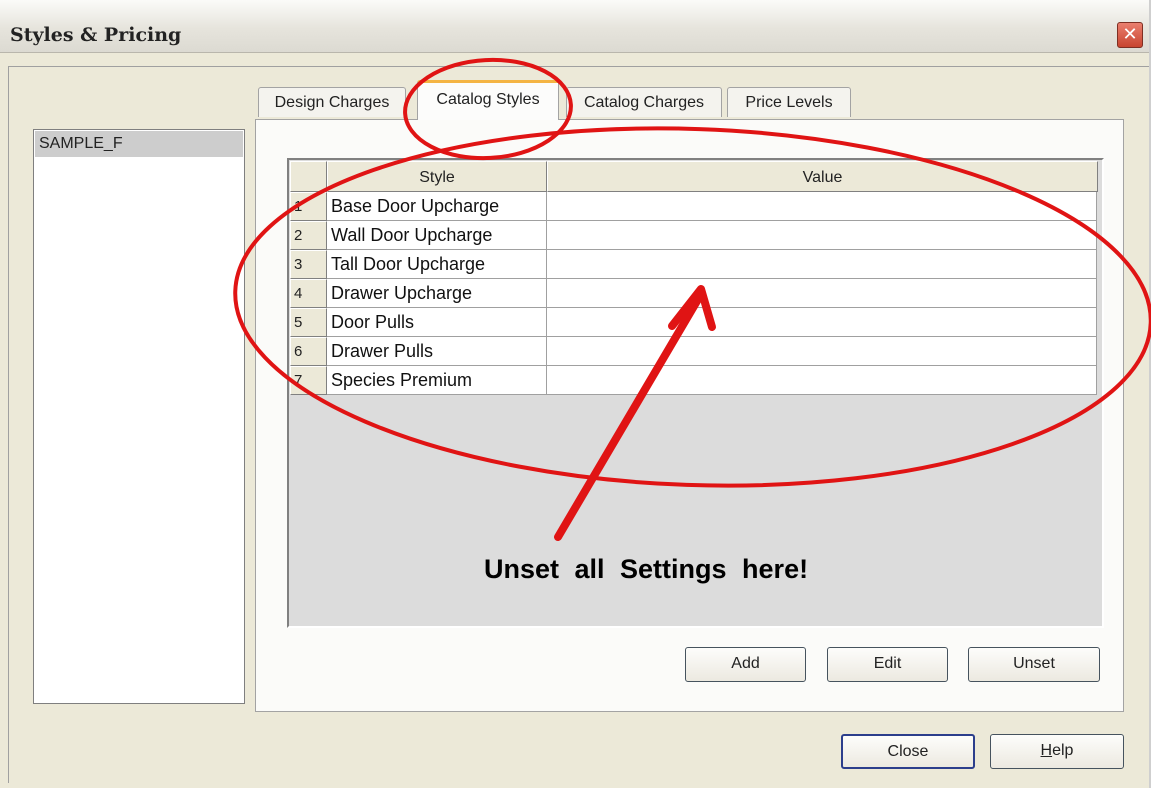  What do you see at coordinates (908, 751) in the screenshot?
I see `close-button: Close` at bounding box center [908, 751].